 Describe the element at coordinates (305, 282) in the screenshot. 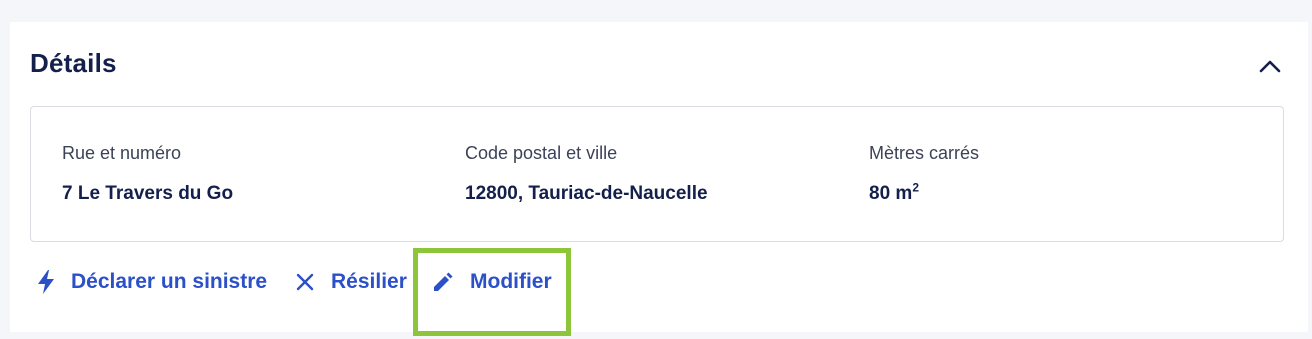

I see `close-icon` at that location.